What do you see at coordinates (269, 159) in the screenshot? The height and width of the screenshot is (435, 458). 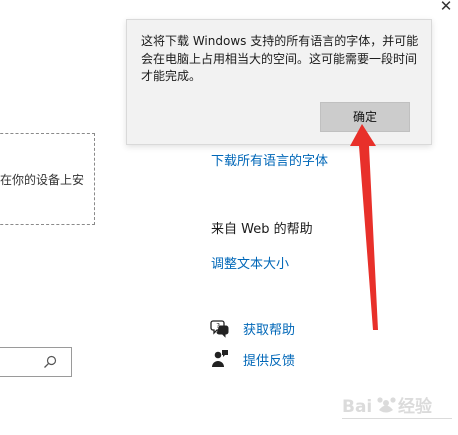 I see `download-all-fonts-link: 下载所有语言的字体` at bounding box center [269, 159].